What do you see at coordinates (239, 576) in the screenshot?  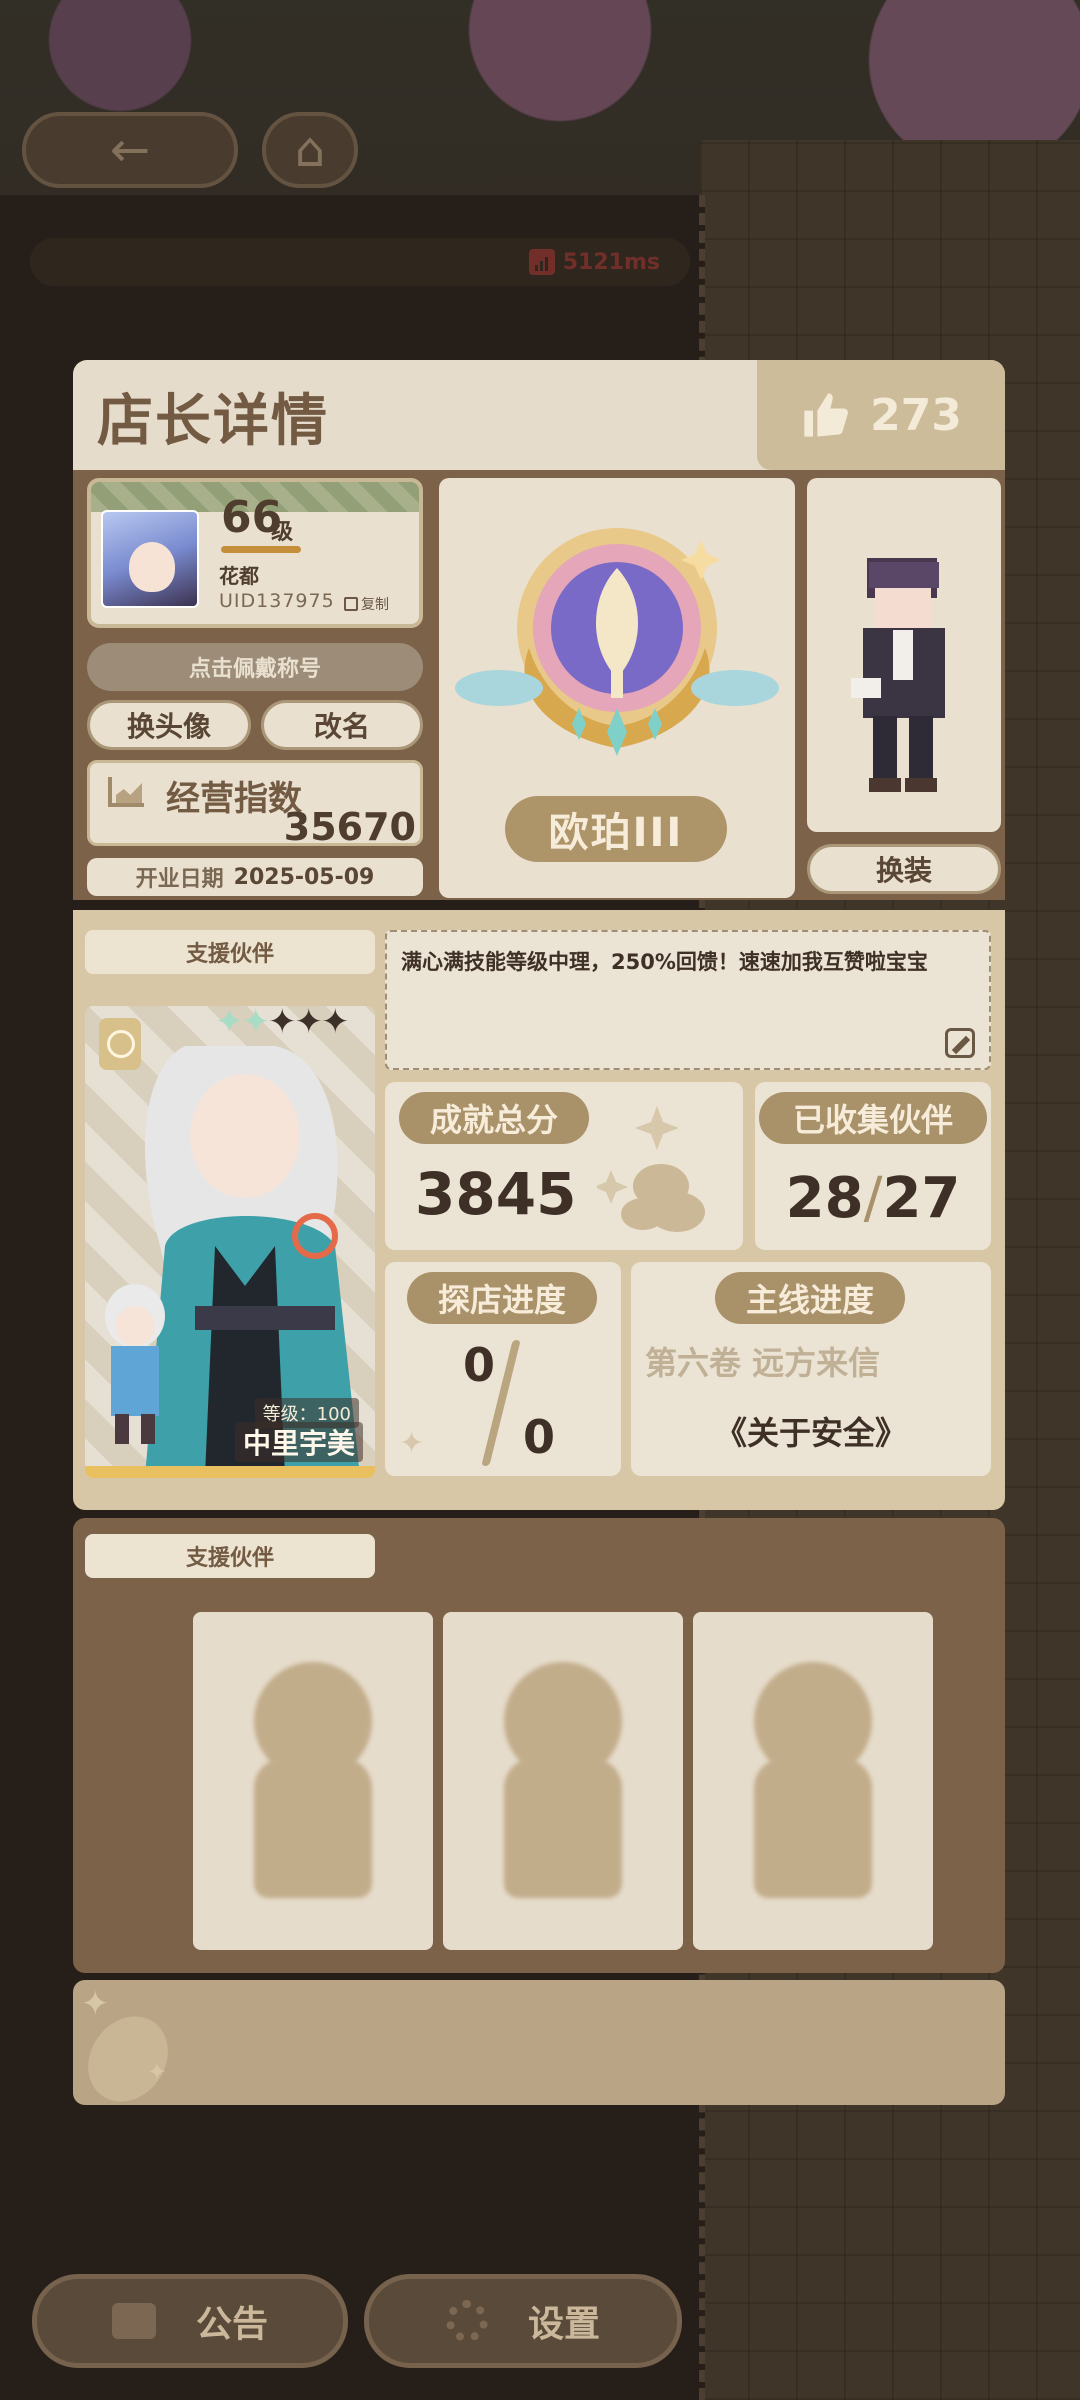 I see `nickname: 花都` at bounding box center [239, 576].